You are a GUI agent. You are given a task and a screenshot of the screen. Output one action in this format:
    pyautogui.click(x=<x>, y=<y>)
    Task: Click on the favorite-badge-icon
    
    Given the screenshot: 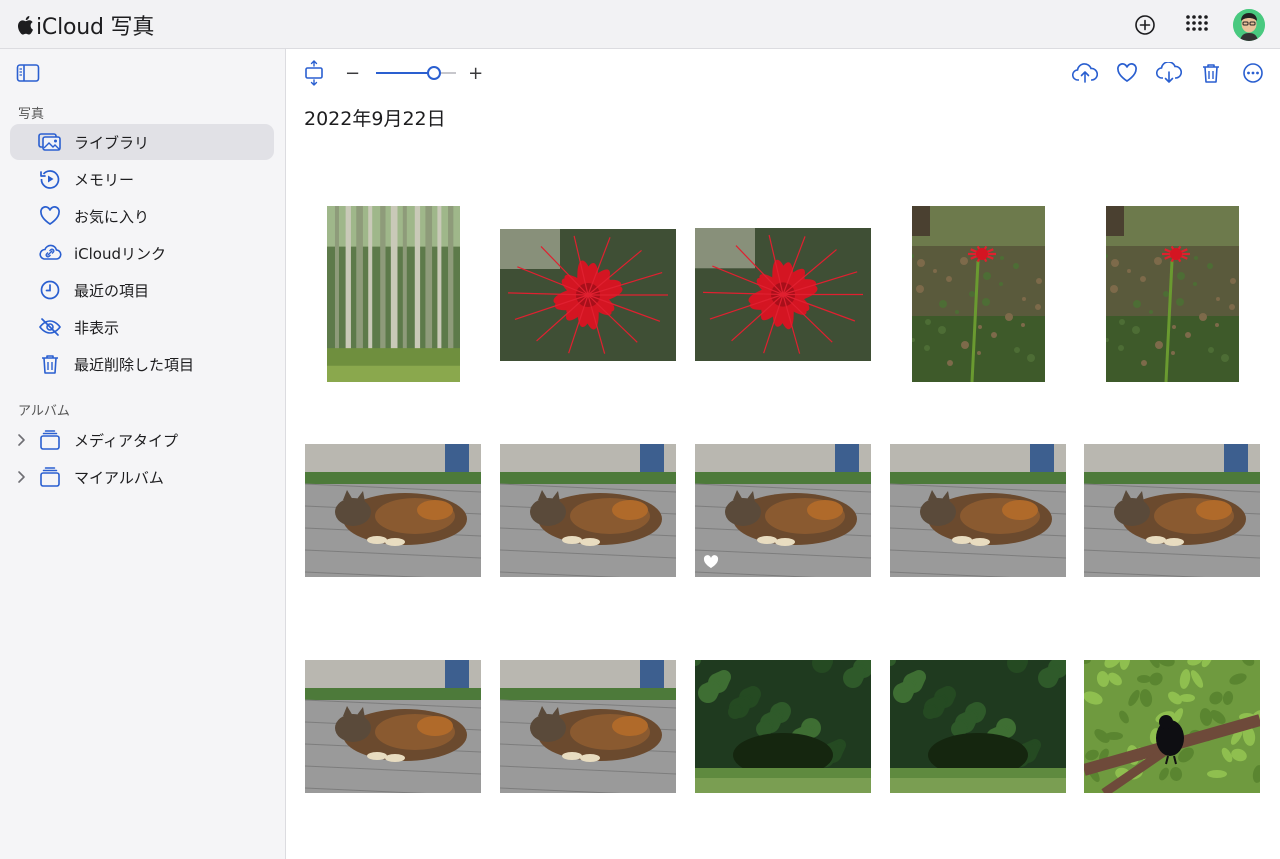 What is the action you would take?
    pyautogui.click(x=711, y=561)
    